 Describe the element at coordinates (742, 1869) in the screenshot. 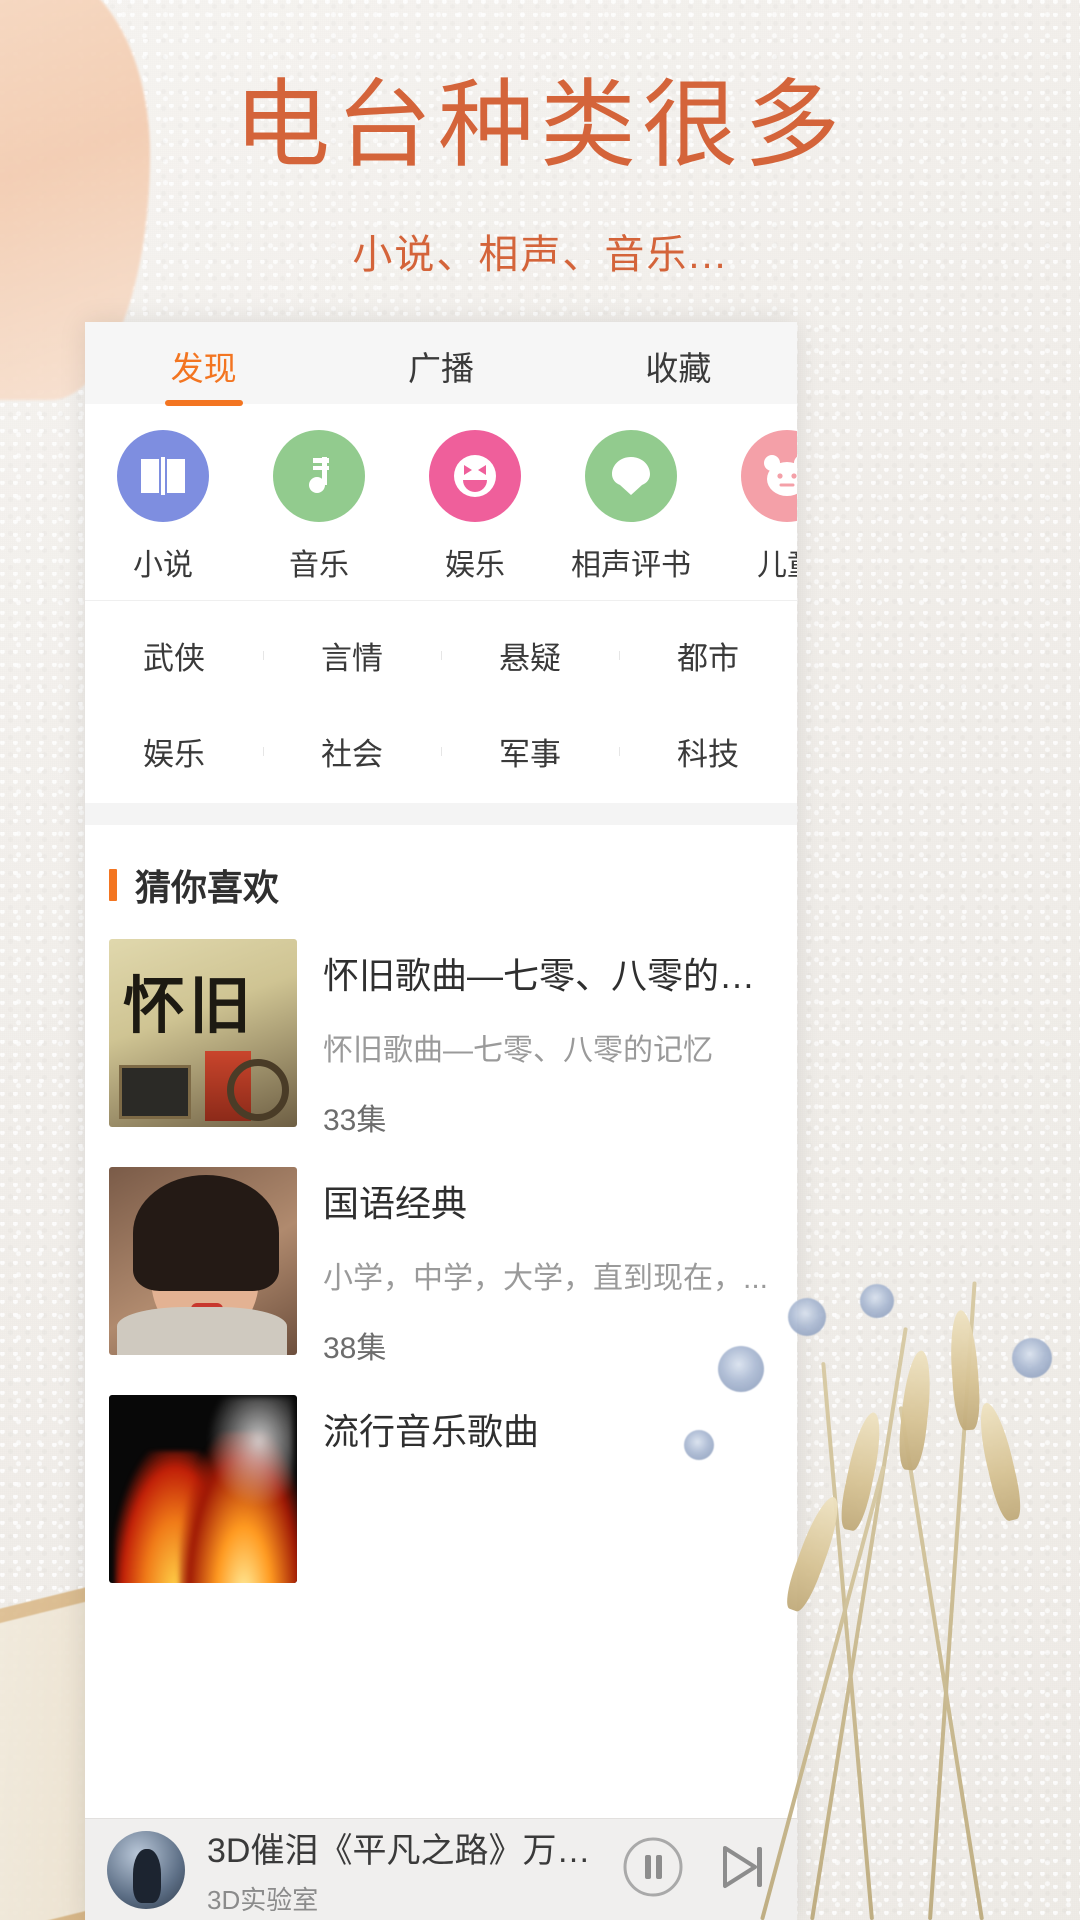

I see `next-track-button` at that location.